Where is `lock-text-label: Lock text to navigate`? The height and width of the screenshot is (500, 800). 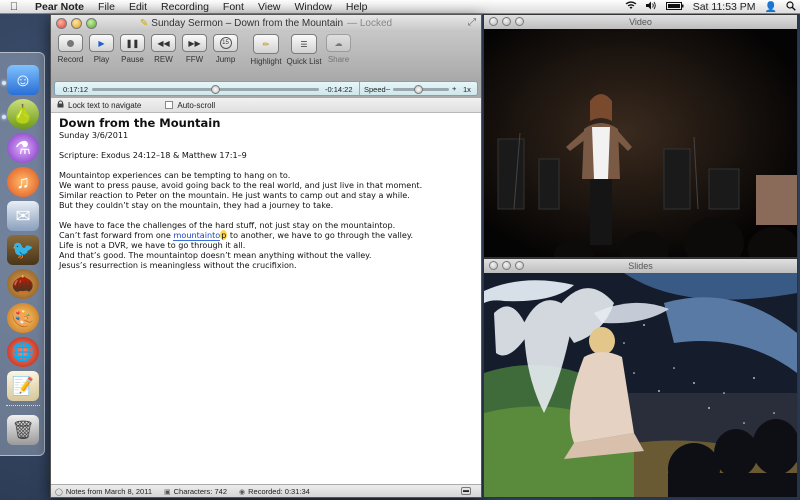
lock-text-label: Lock text to navigate is located at coordinates (104, 105).